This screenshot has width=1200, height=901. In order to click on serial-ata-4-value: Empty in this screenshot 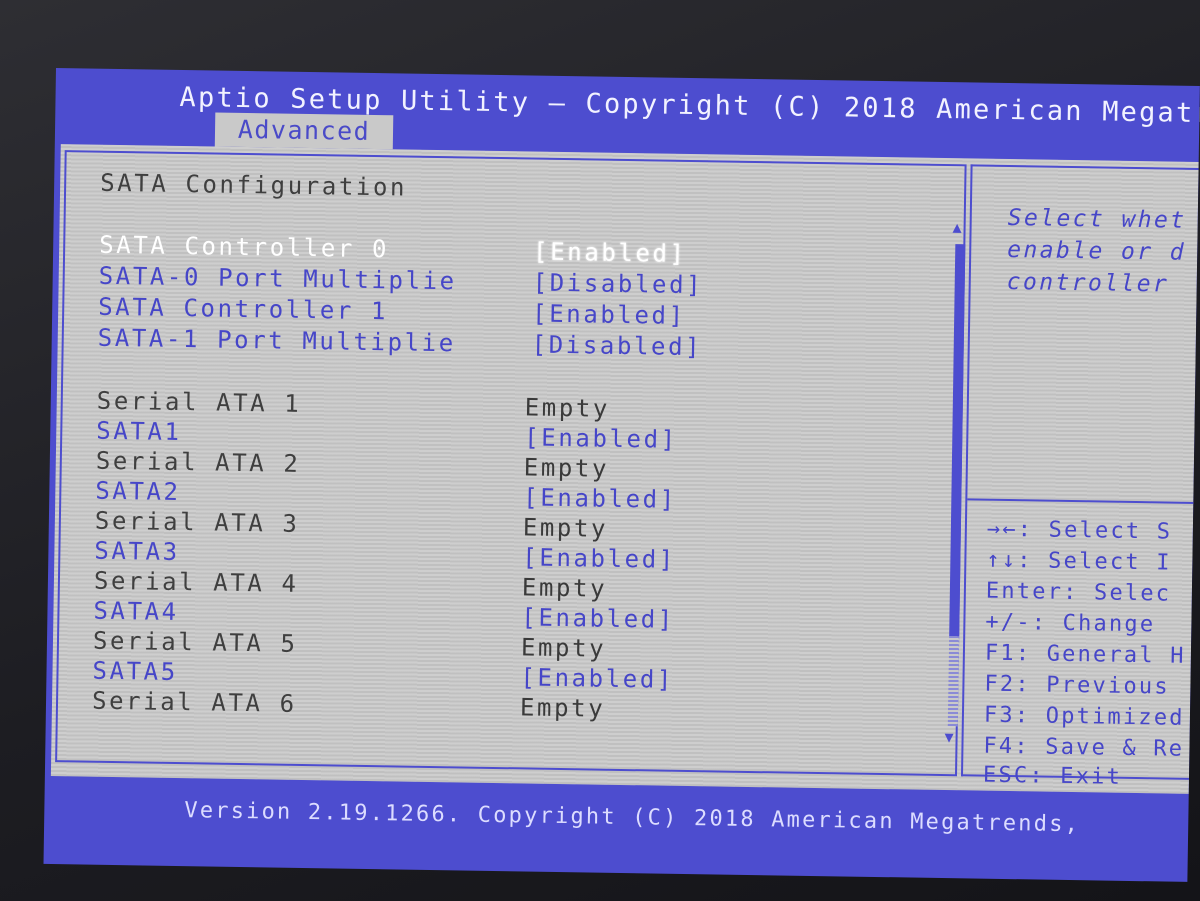, I will do `click(564, 588)`.